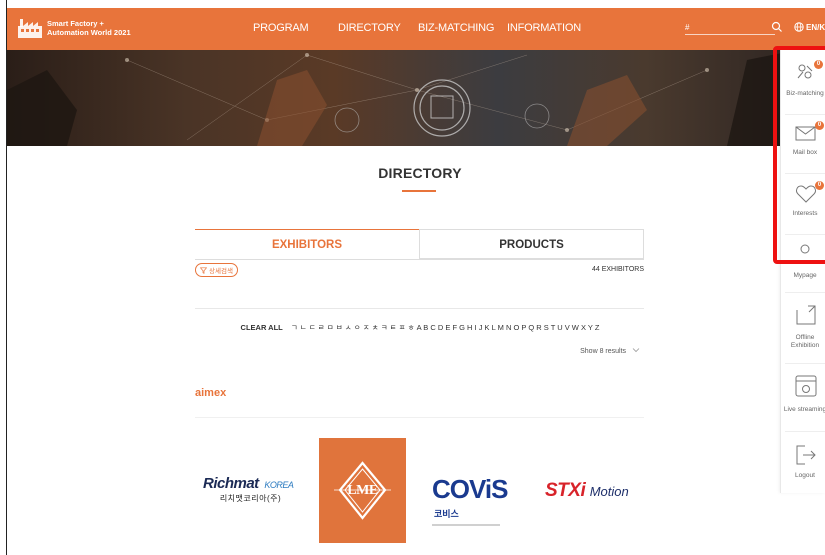 The image size is (825, 555). Describe the element at coordinates (419, 191) in the screenshot. I see `title-underline` at that location.